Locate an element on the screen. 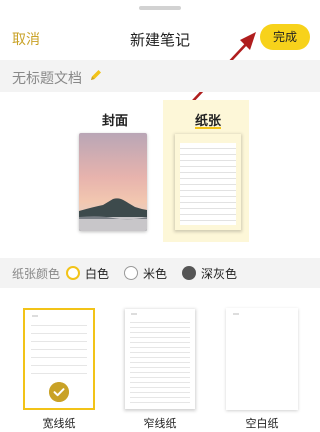 This screenshot has height=432, width=320. document-name-row: 无标题文档 is located at coordinates (160, 76).